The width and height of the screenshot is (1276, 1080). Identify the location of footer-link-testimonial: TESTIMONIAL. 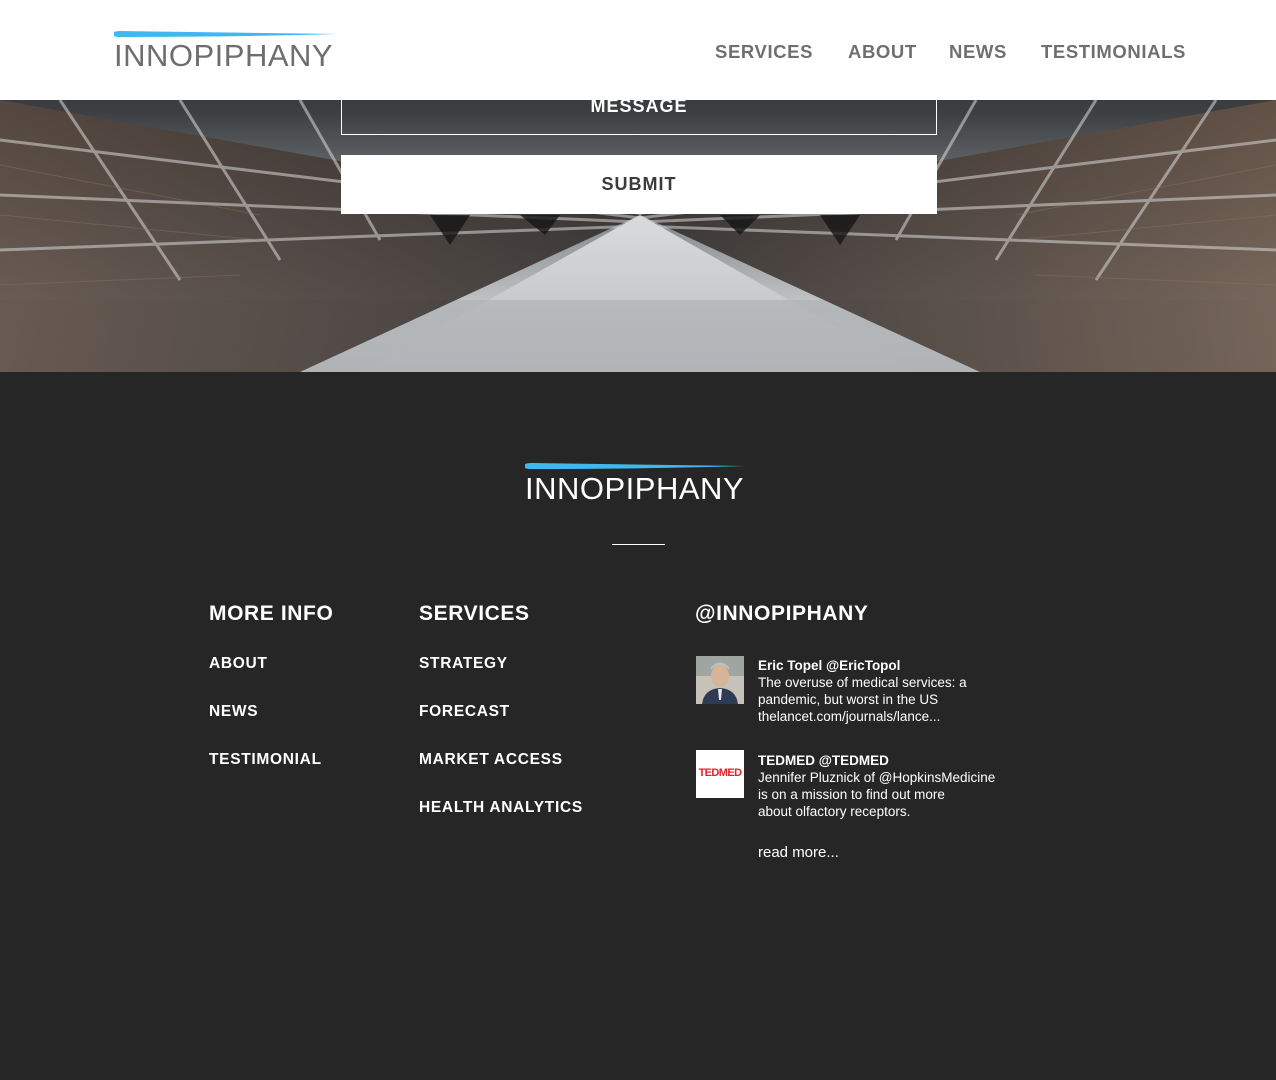
(265, 760).